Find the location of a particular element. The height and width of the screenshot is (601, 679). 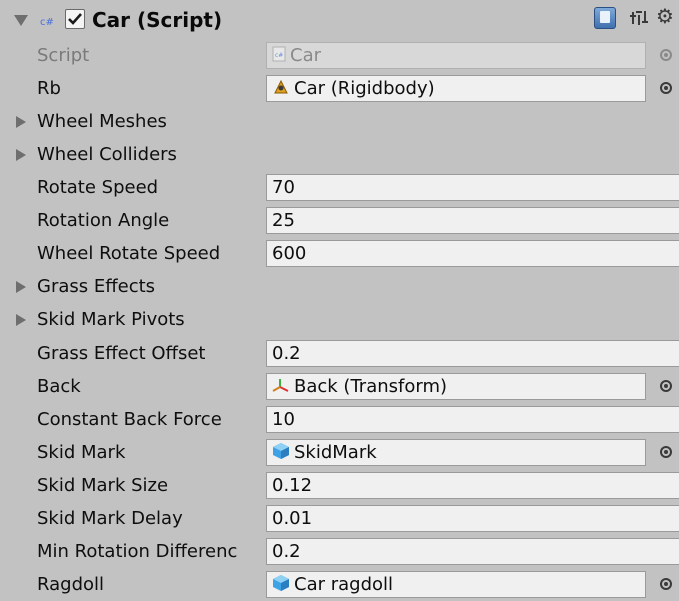

field-label: Grass Effect Offset is located at coordinates (121, 353).